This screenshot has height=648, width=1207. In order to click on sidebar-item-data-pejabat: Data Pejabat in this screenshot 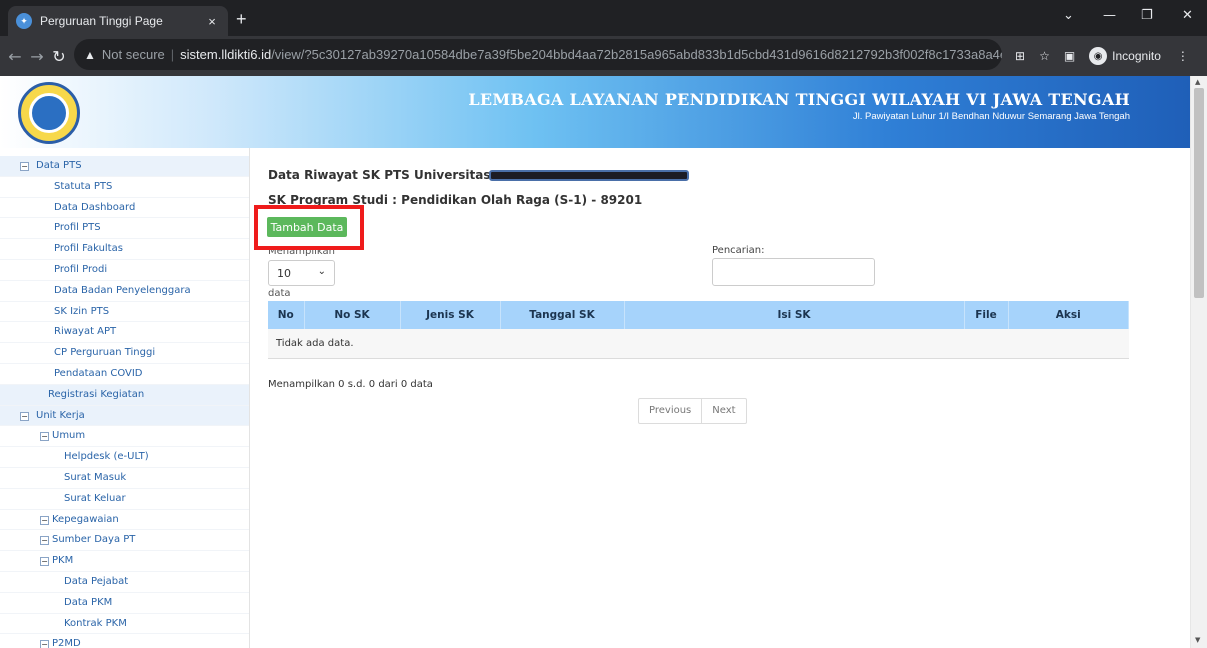, I will do `click(124, 582)`.